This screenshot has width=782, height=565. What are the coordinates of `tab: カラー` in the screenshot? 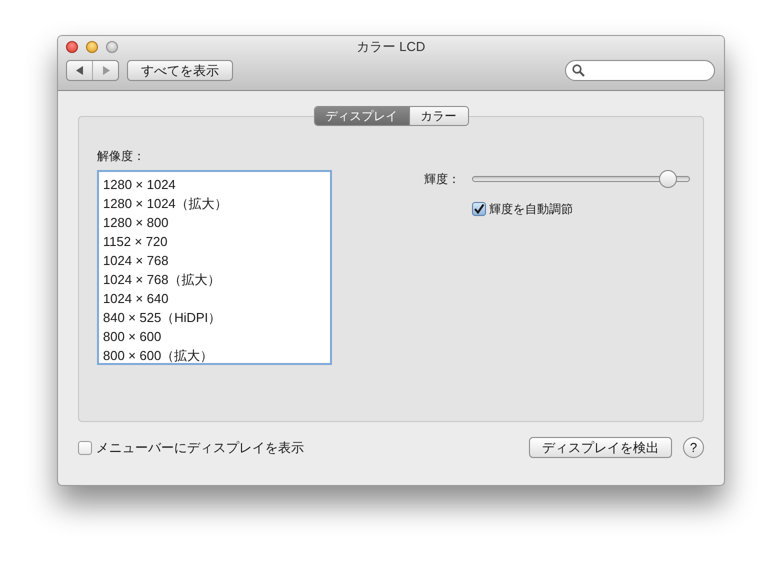 It's located at (438, 116).